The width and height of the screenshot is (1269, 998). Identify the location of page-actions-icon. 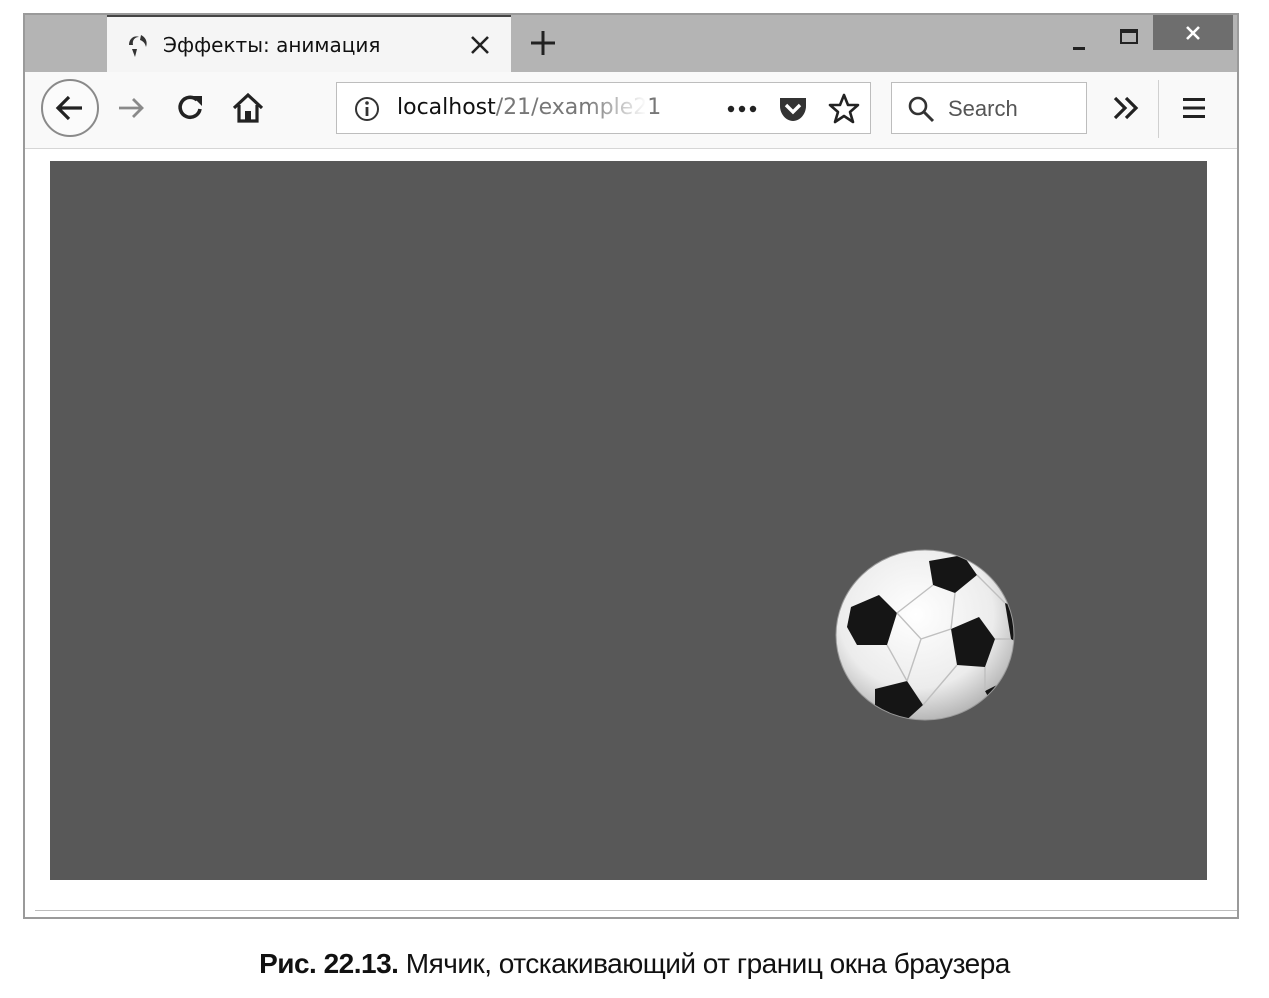
(742, 109).